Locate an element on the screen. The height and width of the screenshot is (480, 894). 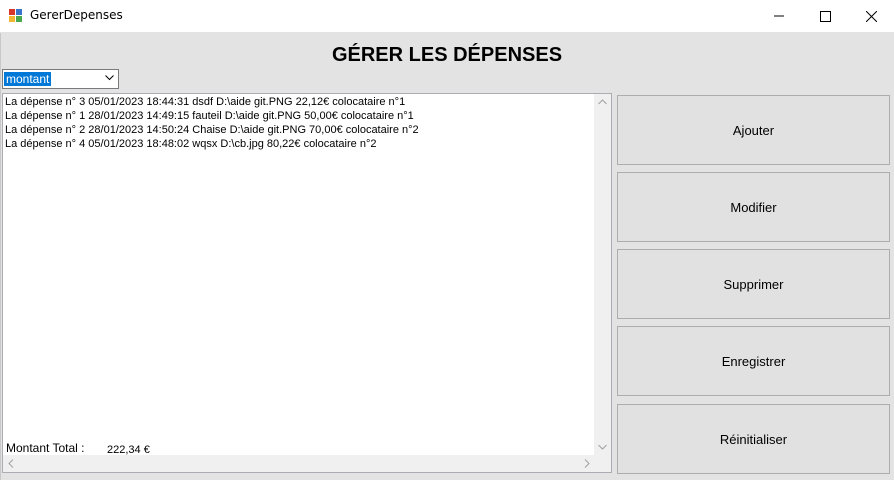
maximize-button is located at coordinates (825, 16).